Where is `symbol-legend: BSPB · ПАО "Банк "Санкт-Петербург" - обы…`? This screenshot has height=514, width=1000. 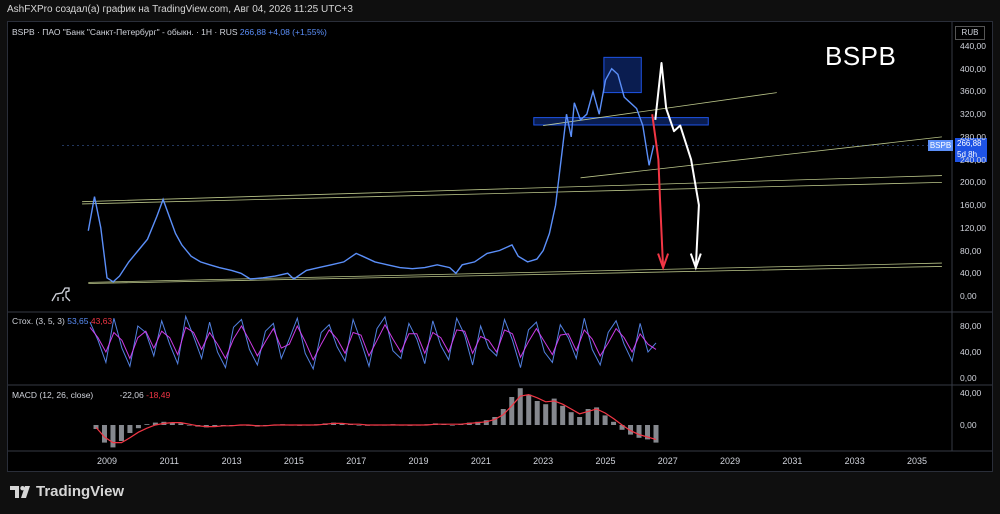 symbol-legend: BSPB · ПАО "Банк "Санкт-Петербург" - обы… is located at coordinates (125, 32).